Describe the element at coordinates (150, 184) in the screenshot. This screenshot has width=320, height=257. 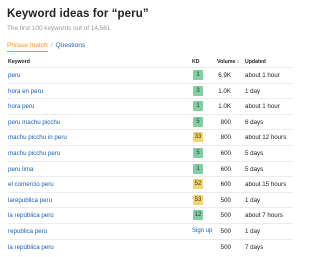
I see `table-row: el comercio peru 52 600 about 15 hours` at that location.